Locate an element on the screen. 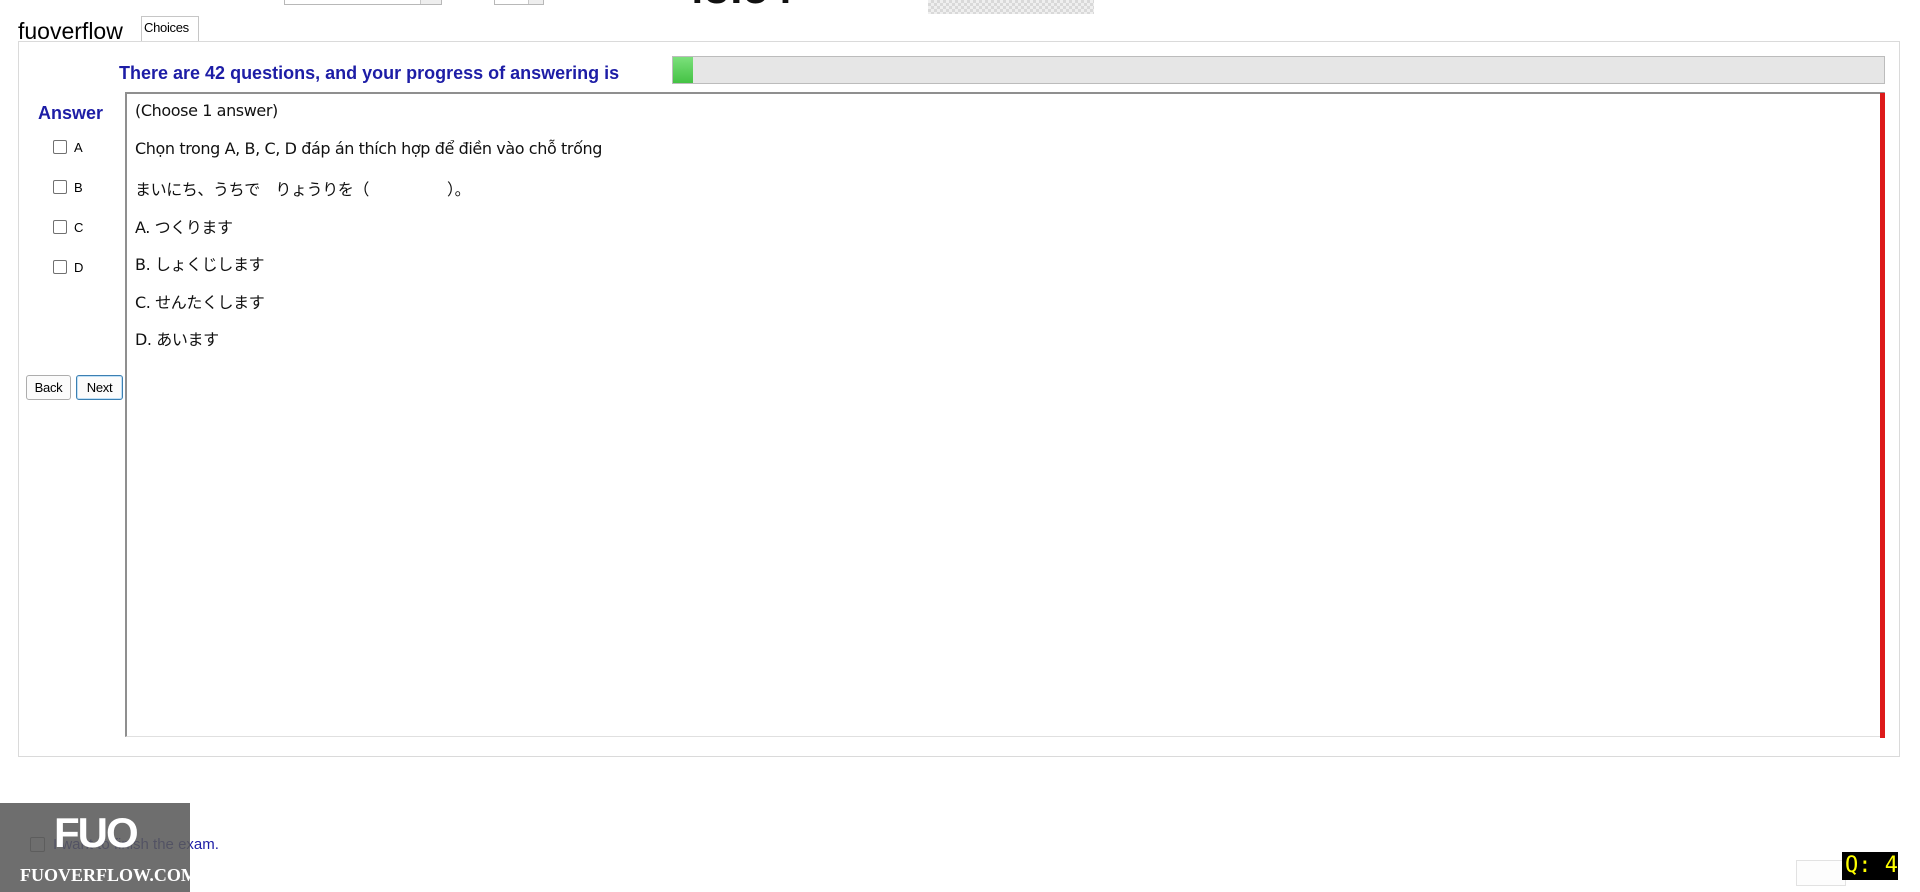  exit-button is located at coordinates (1821, 873).